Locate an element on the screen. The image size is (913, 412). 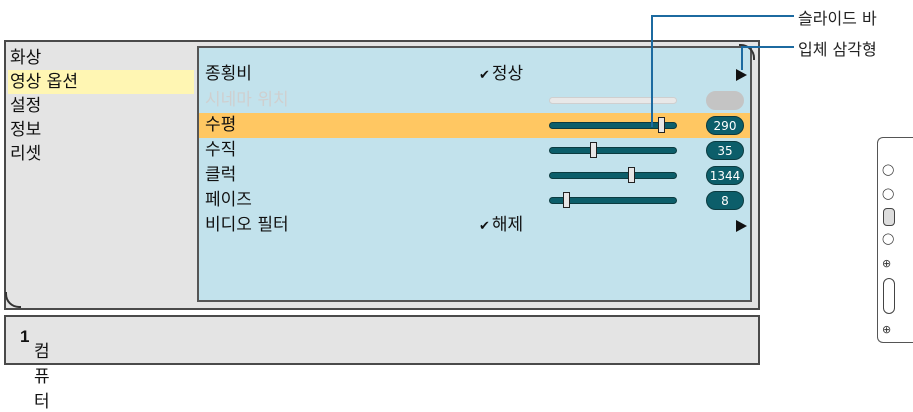
option-row-aspect-ratio: 종횡비 ✔ 정상 is located at coordinates (474, 74).